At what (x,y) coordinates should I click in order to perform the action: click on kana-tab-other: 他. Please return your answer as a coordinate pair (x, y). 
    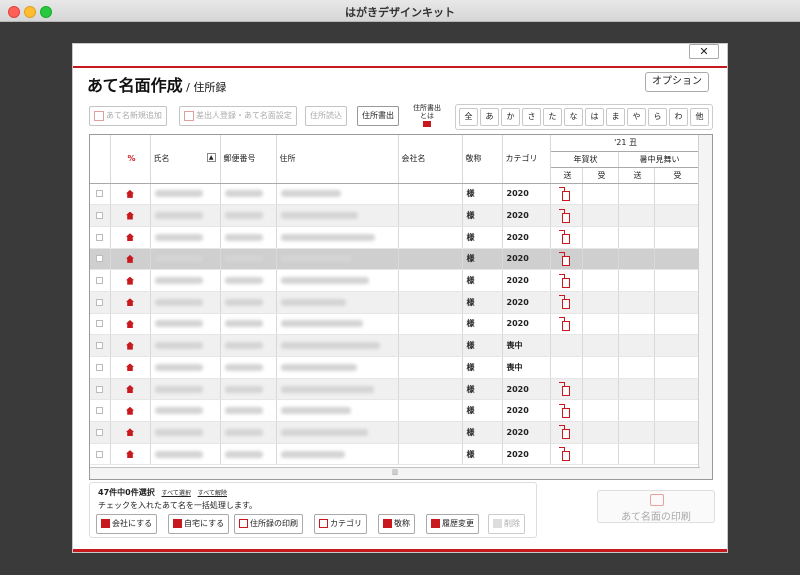
    Looking at the image, I should click on (699, 117).